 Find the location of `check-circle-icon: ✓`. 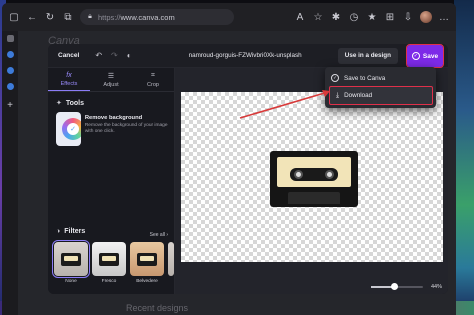

check-circle-icon: ✓ is located at coordinates (335, 78).